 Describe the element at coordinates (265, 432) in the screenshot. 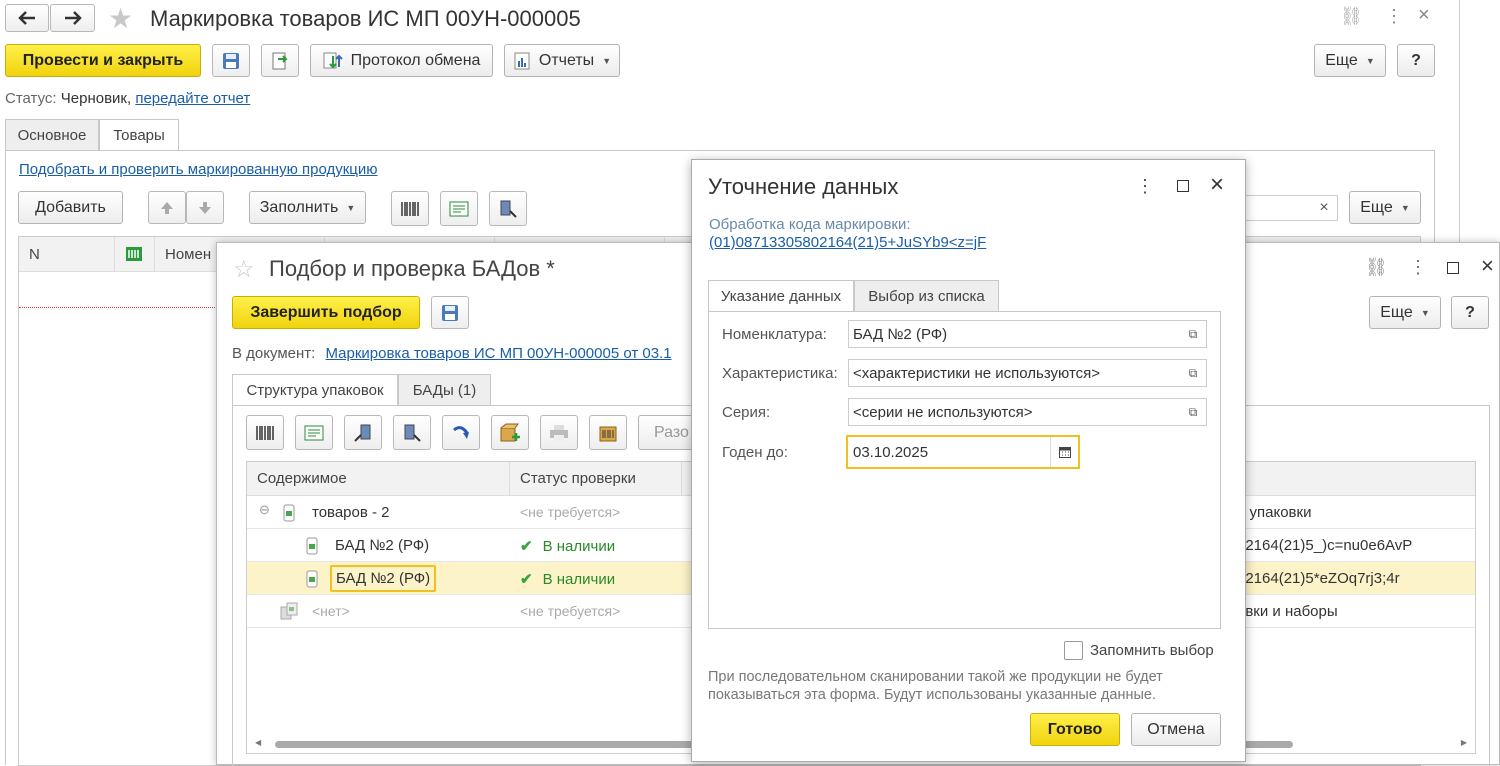

I see `barcode-button` at that location.